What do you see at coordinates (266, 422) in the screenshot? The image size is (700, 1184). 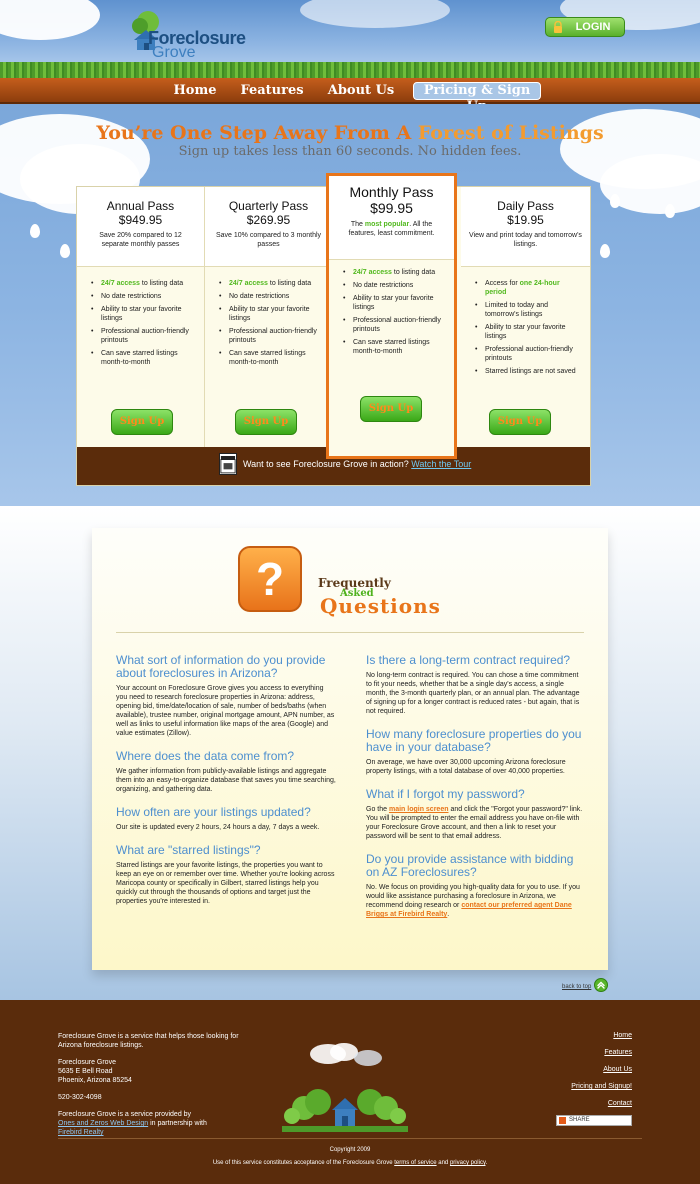 I see `signup-button-quarterly: Sign Up` at bounding box center [266, 422].